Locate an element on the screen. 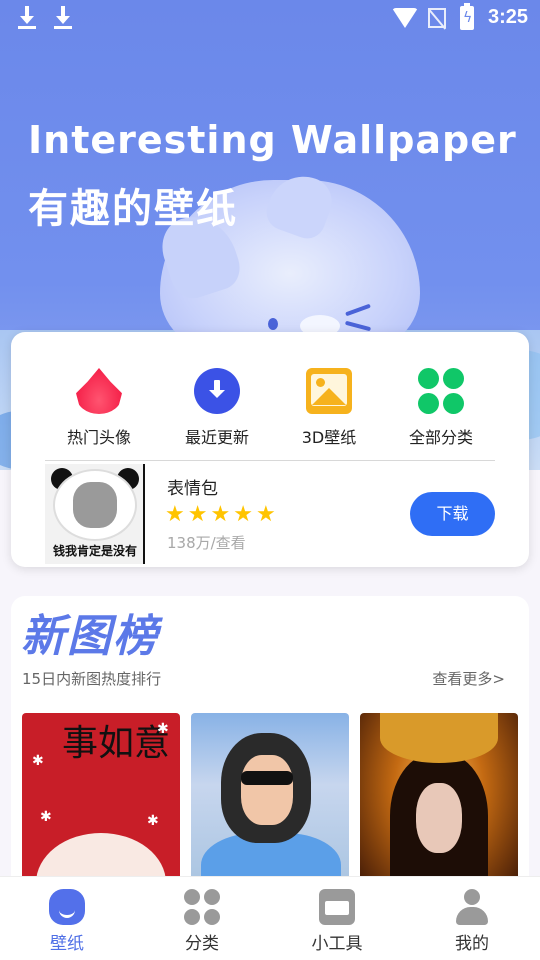 The image size is (540, 960). nav-label: 我的 is located at coordinates (472, 944).